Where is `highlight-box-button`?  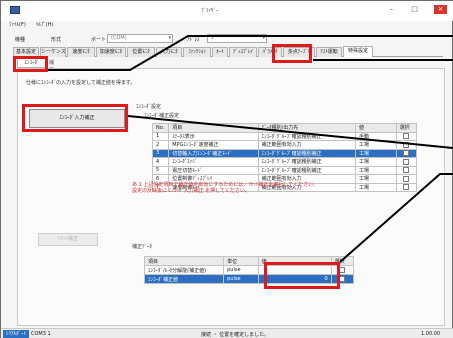
highlight-box-button is located at coordinates (75, 118).